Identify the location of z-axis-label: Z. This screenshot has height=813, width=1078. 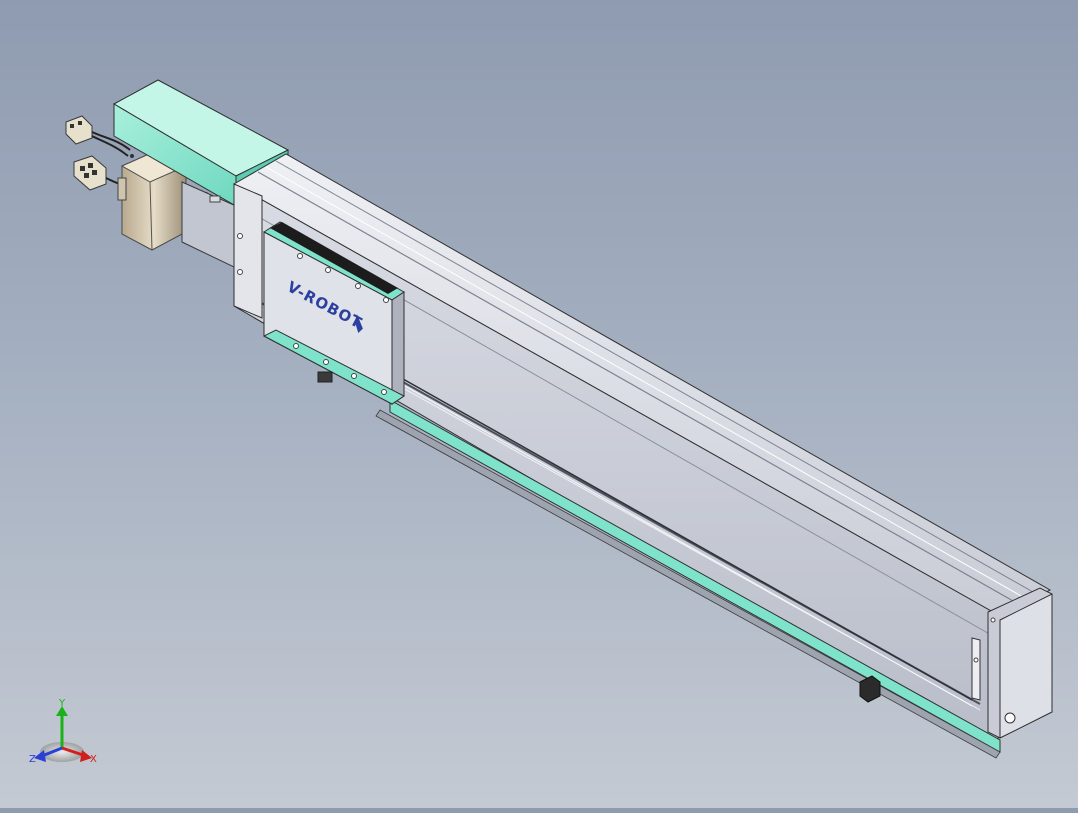
(32, 759).